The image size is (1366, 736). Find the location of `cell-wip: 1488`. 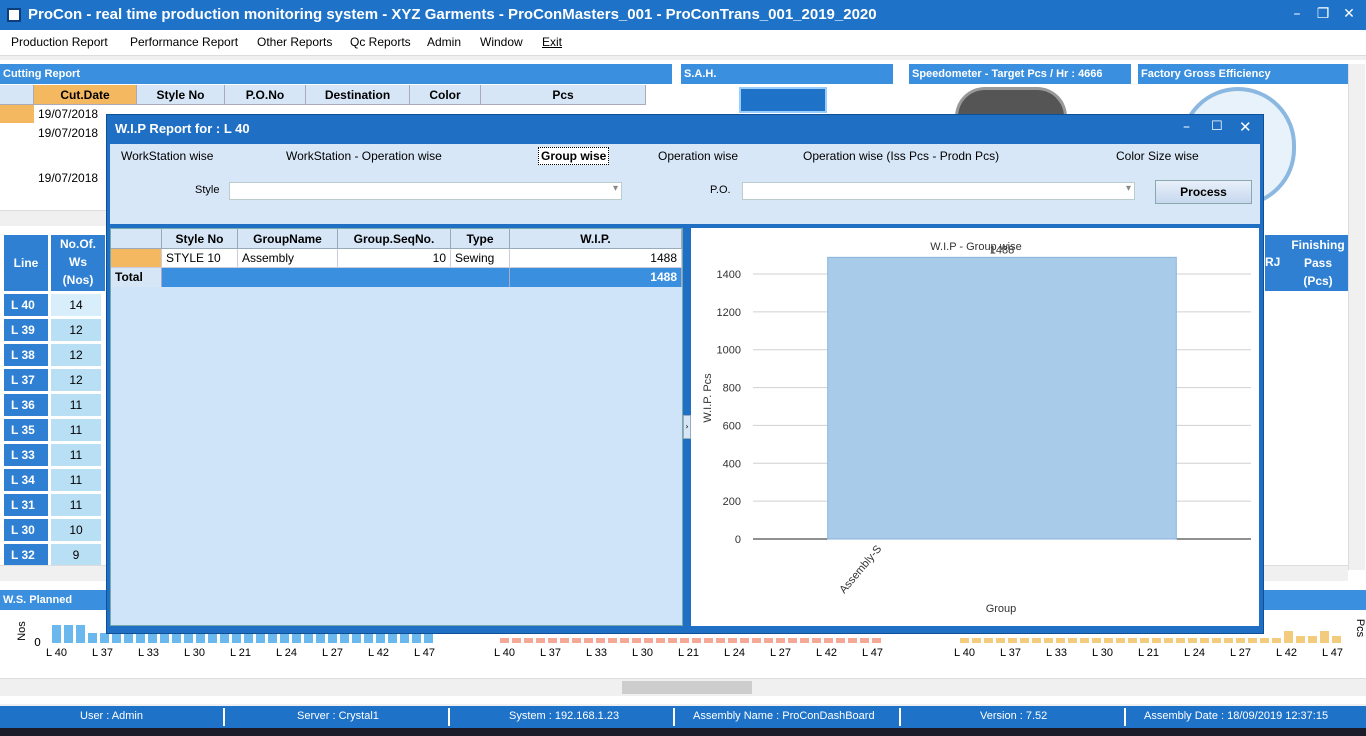

cell-wip: 1488 is located at coordinates (596, 258).